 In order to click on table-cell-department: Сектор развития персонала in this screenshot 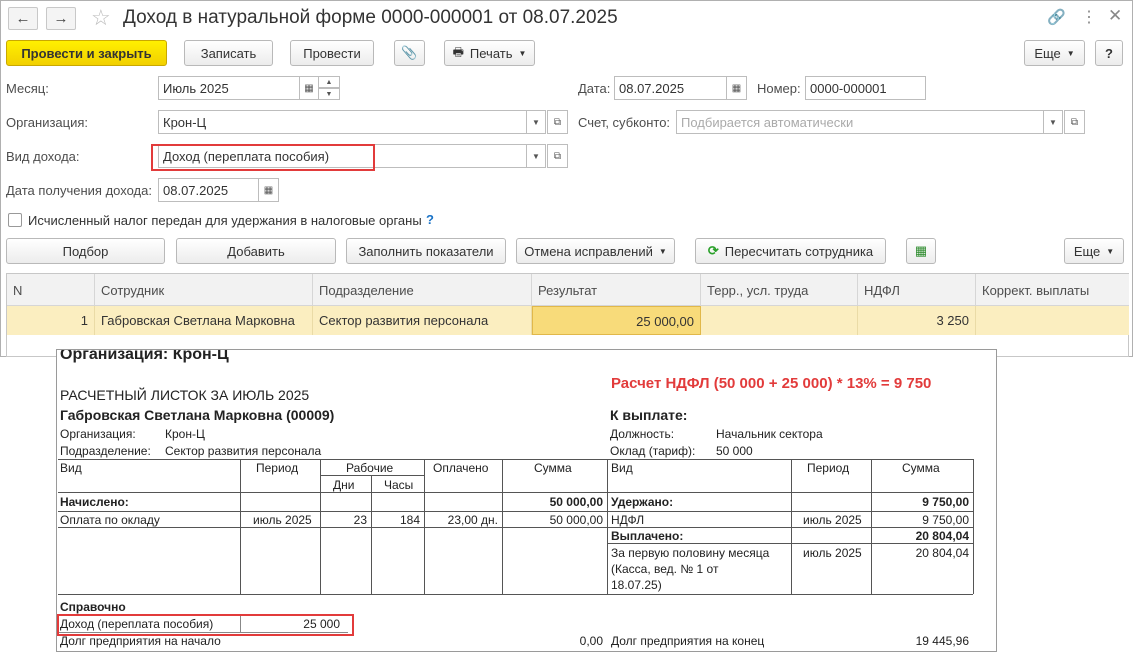, I will do `click(422, 320)`.